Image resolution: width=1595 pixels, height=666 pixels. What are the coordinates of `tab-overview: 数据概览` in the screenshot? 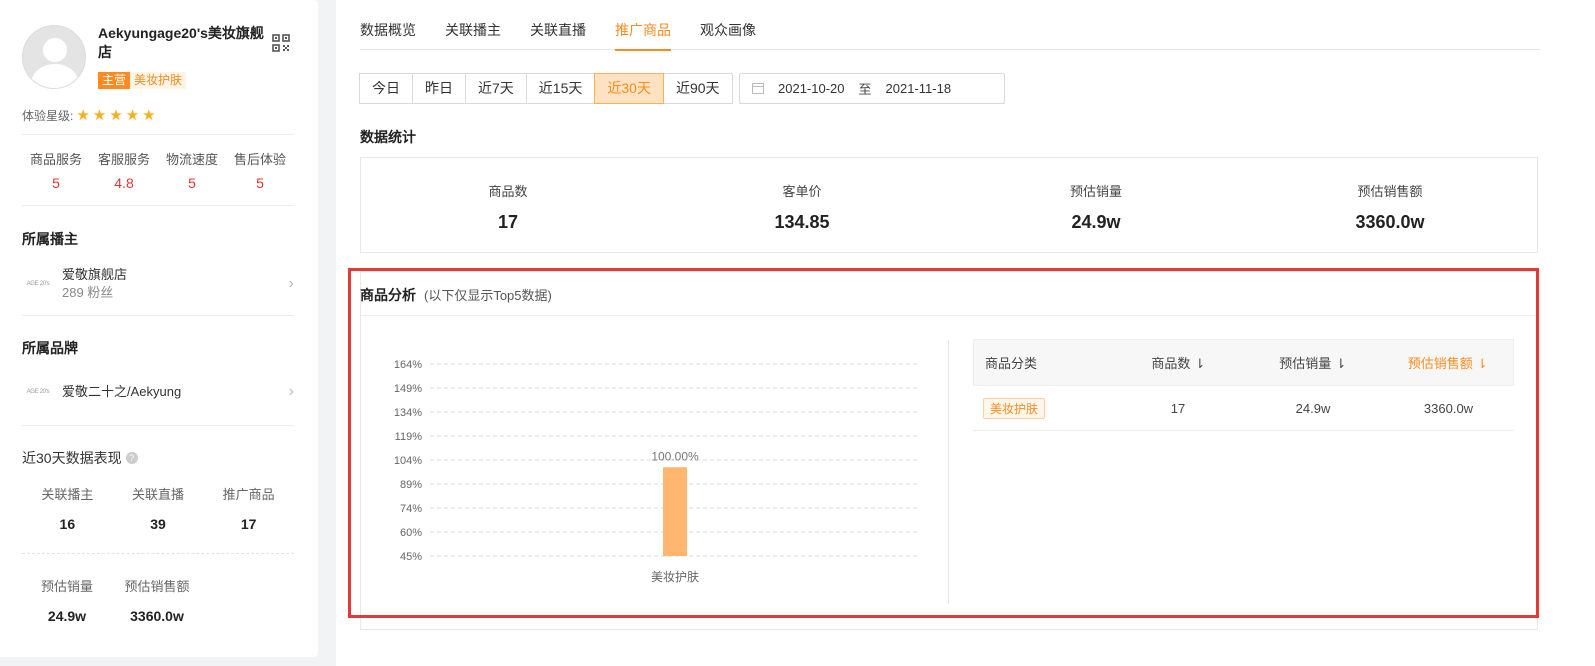 It's located at (388, 25).